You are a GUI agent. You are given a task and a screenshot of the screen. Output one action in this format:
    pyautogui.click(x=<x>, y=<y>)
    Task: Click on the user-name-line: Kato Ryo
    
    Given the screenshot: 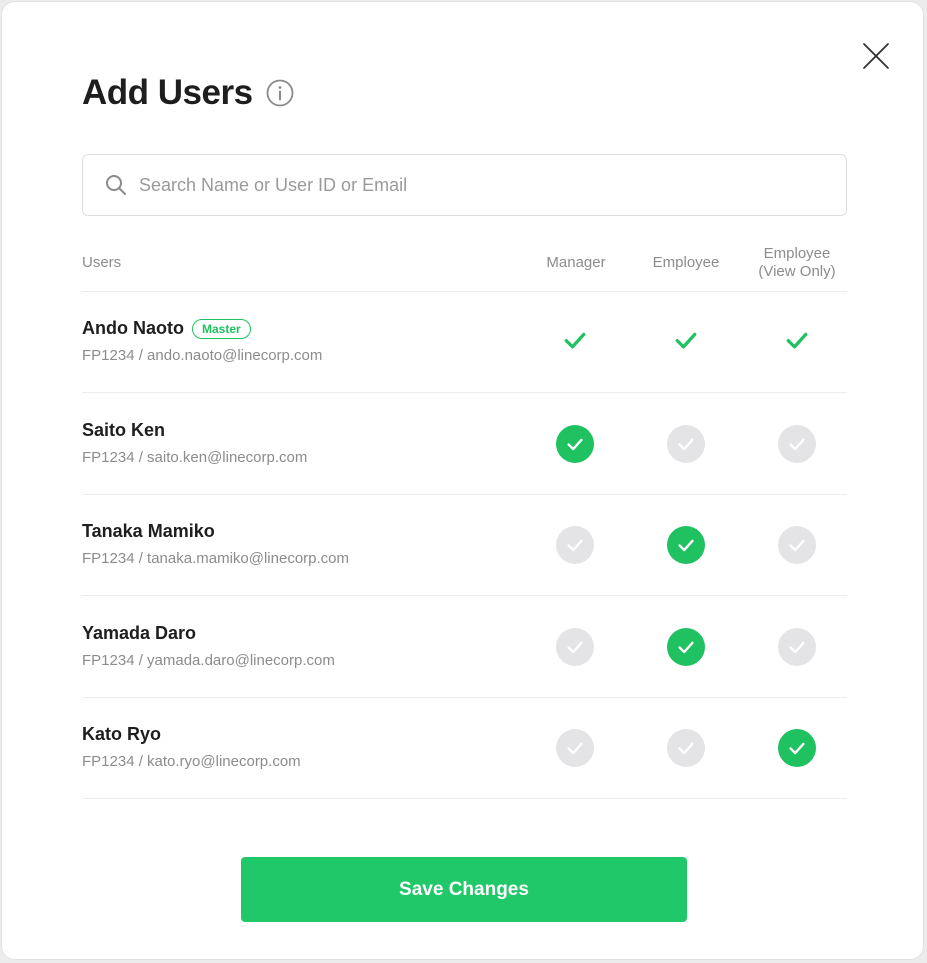 What is the action you would take?
    pyautogui.click(x=121, y=734)
    